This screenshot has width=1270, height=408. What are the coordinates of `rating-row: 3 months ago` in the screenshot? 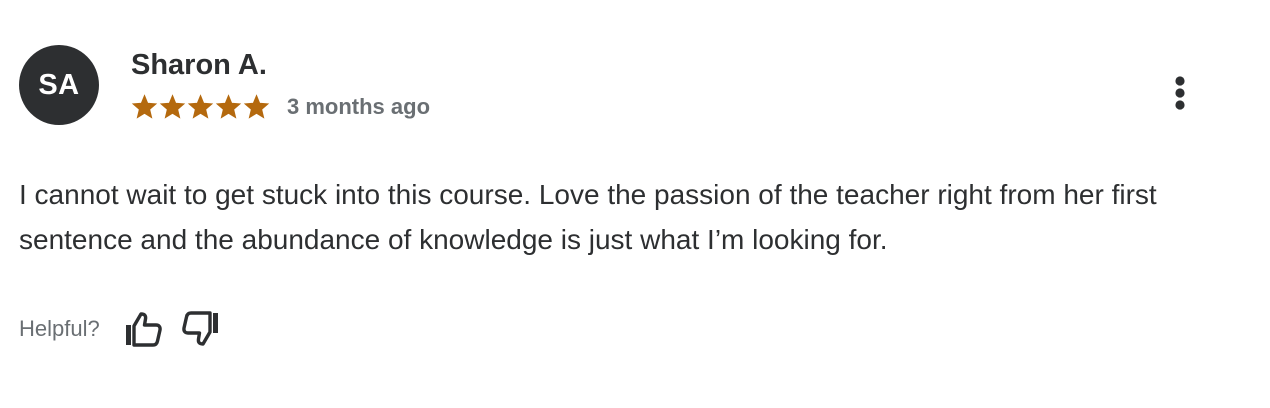 It's located at (280, 107).